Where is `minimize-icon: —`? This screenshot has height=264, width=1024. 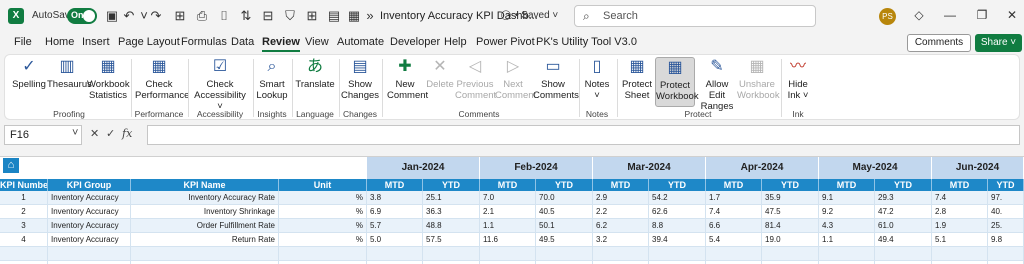
minimize-icon: — is located at coordinates (950, 15).